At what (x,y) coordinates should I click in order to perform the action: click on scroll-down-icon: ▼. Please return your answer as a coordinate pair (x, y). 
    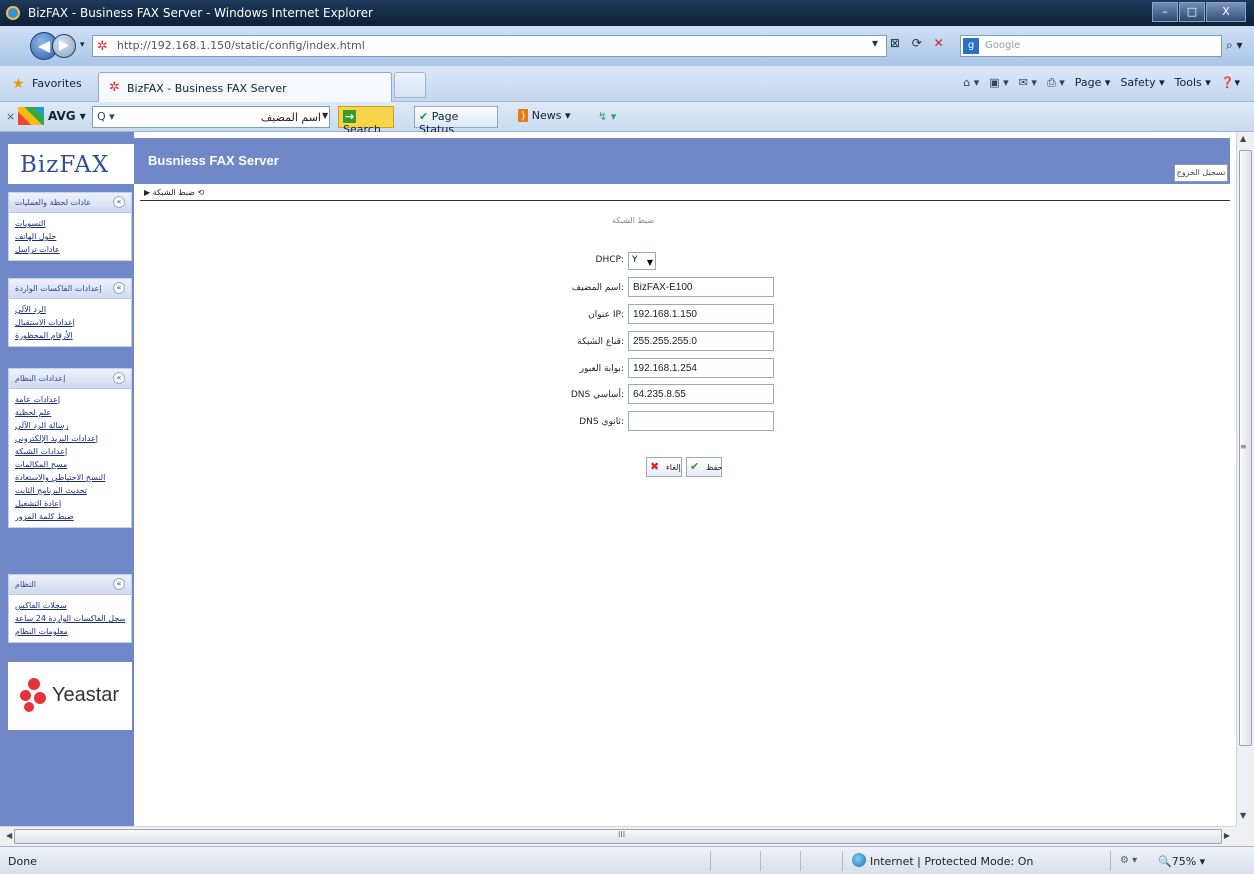
    Looking at the image, I should click on (1243, 815).